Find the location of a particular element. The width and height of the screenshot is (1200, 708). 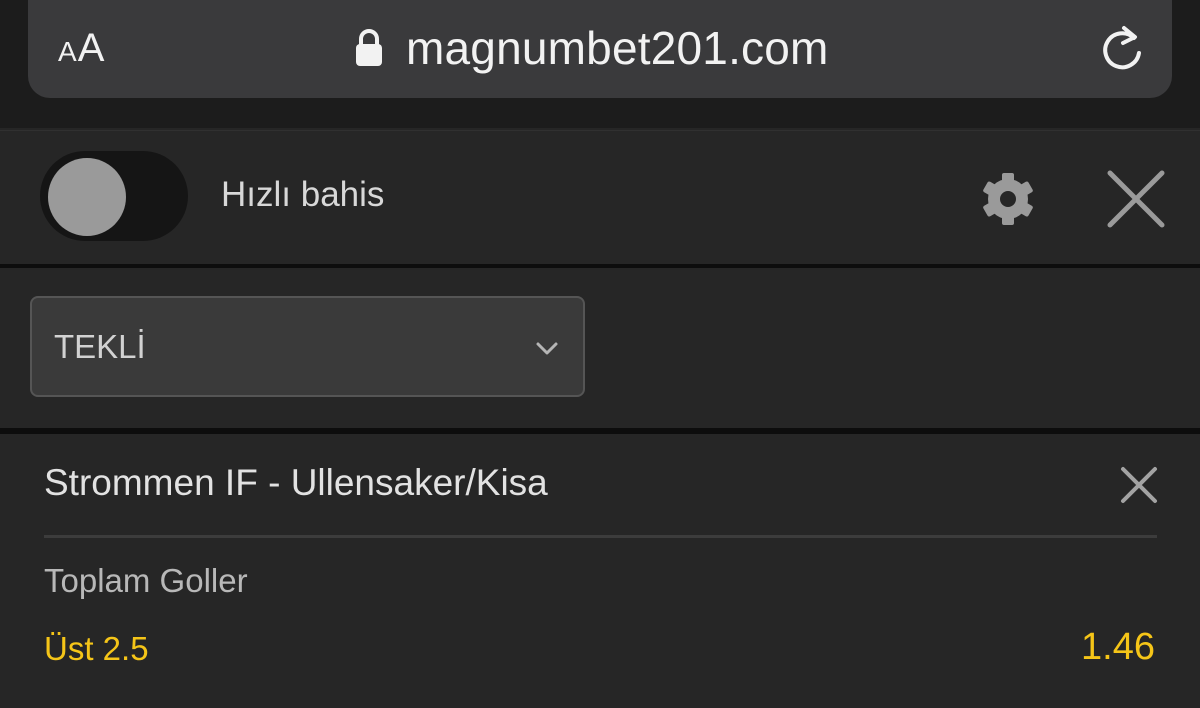

gear-icon is located at coordinates (1008, 199).